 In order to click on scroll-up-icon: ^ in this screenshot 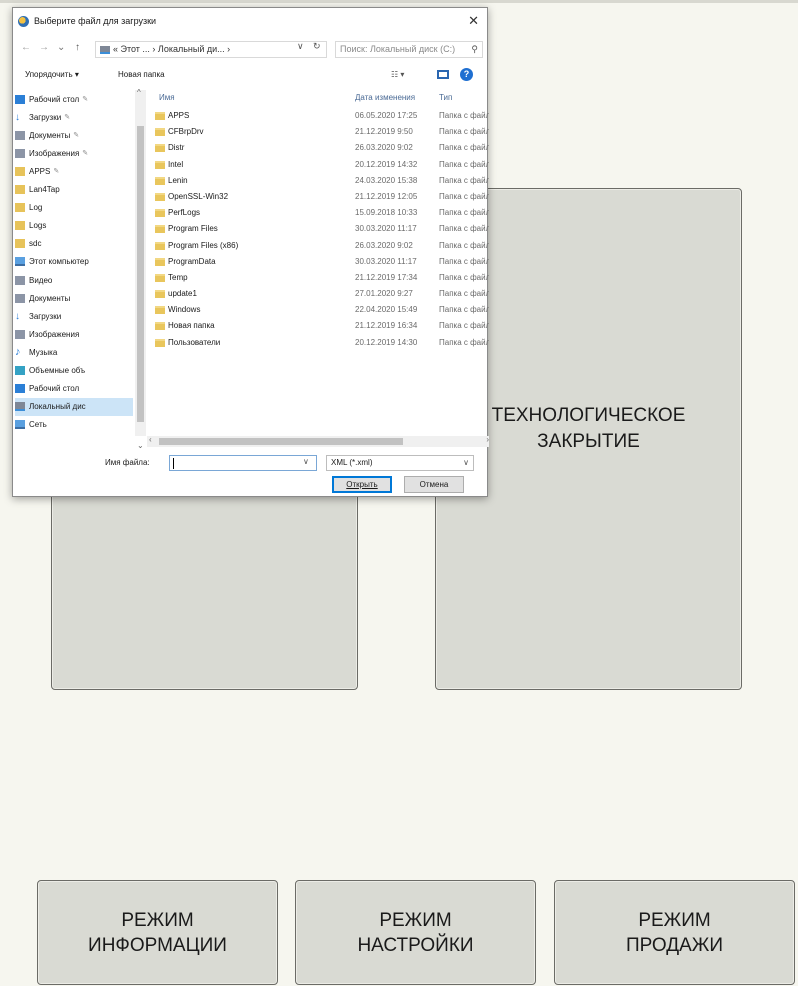, I will do `click(139, 92)`.